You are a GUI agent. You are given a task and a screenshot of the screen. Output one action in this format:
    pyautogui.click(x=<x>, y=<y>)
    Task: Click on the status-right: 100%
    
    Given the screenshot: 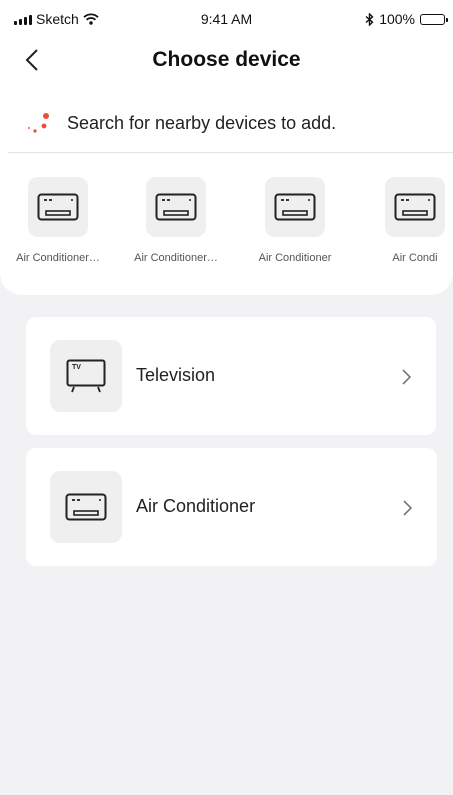 What is the action you would take?
    pyautogui.click(x=406, y=19)
    